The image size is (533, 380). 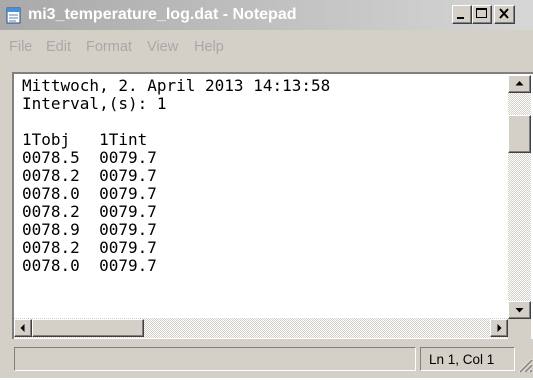 What do you see at coordinates (89, 229) in the screenshot?
I see `line-data: 0078.9 0079.7` at bounding box center [89, 229].